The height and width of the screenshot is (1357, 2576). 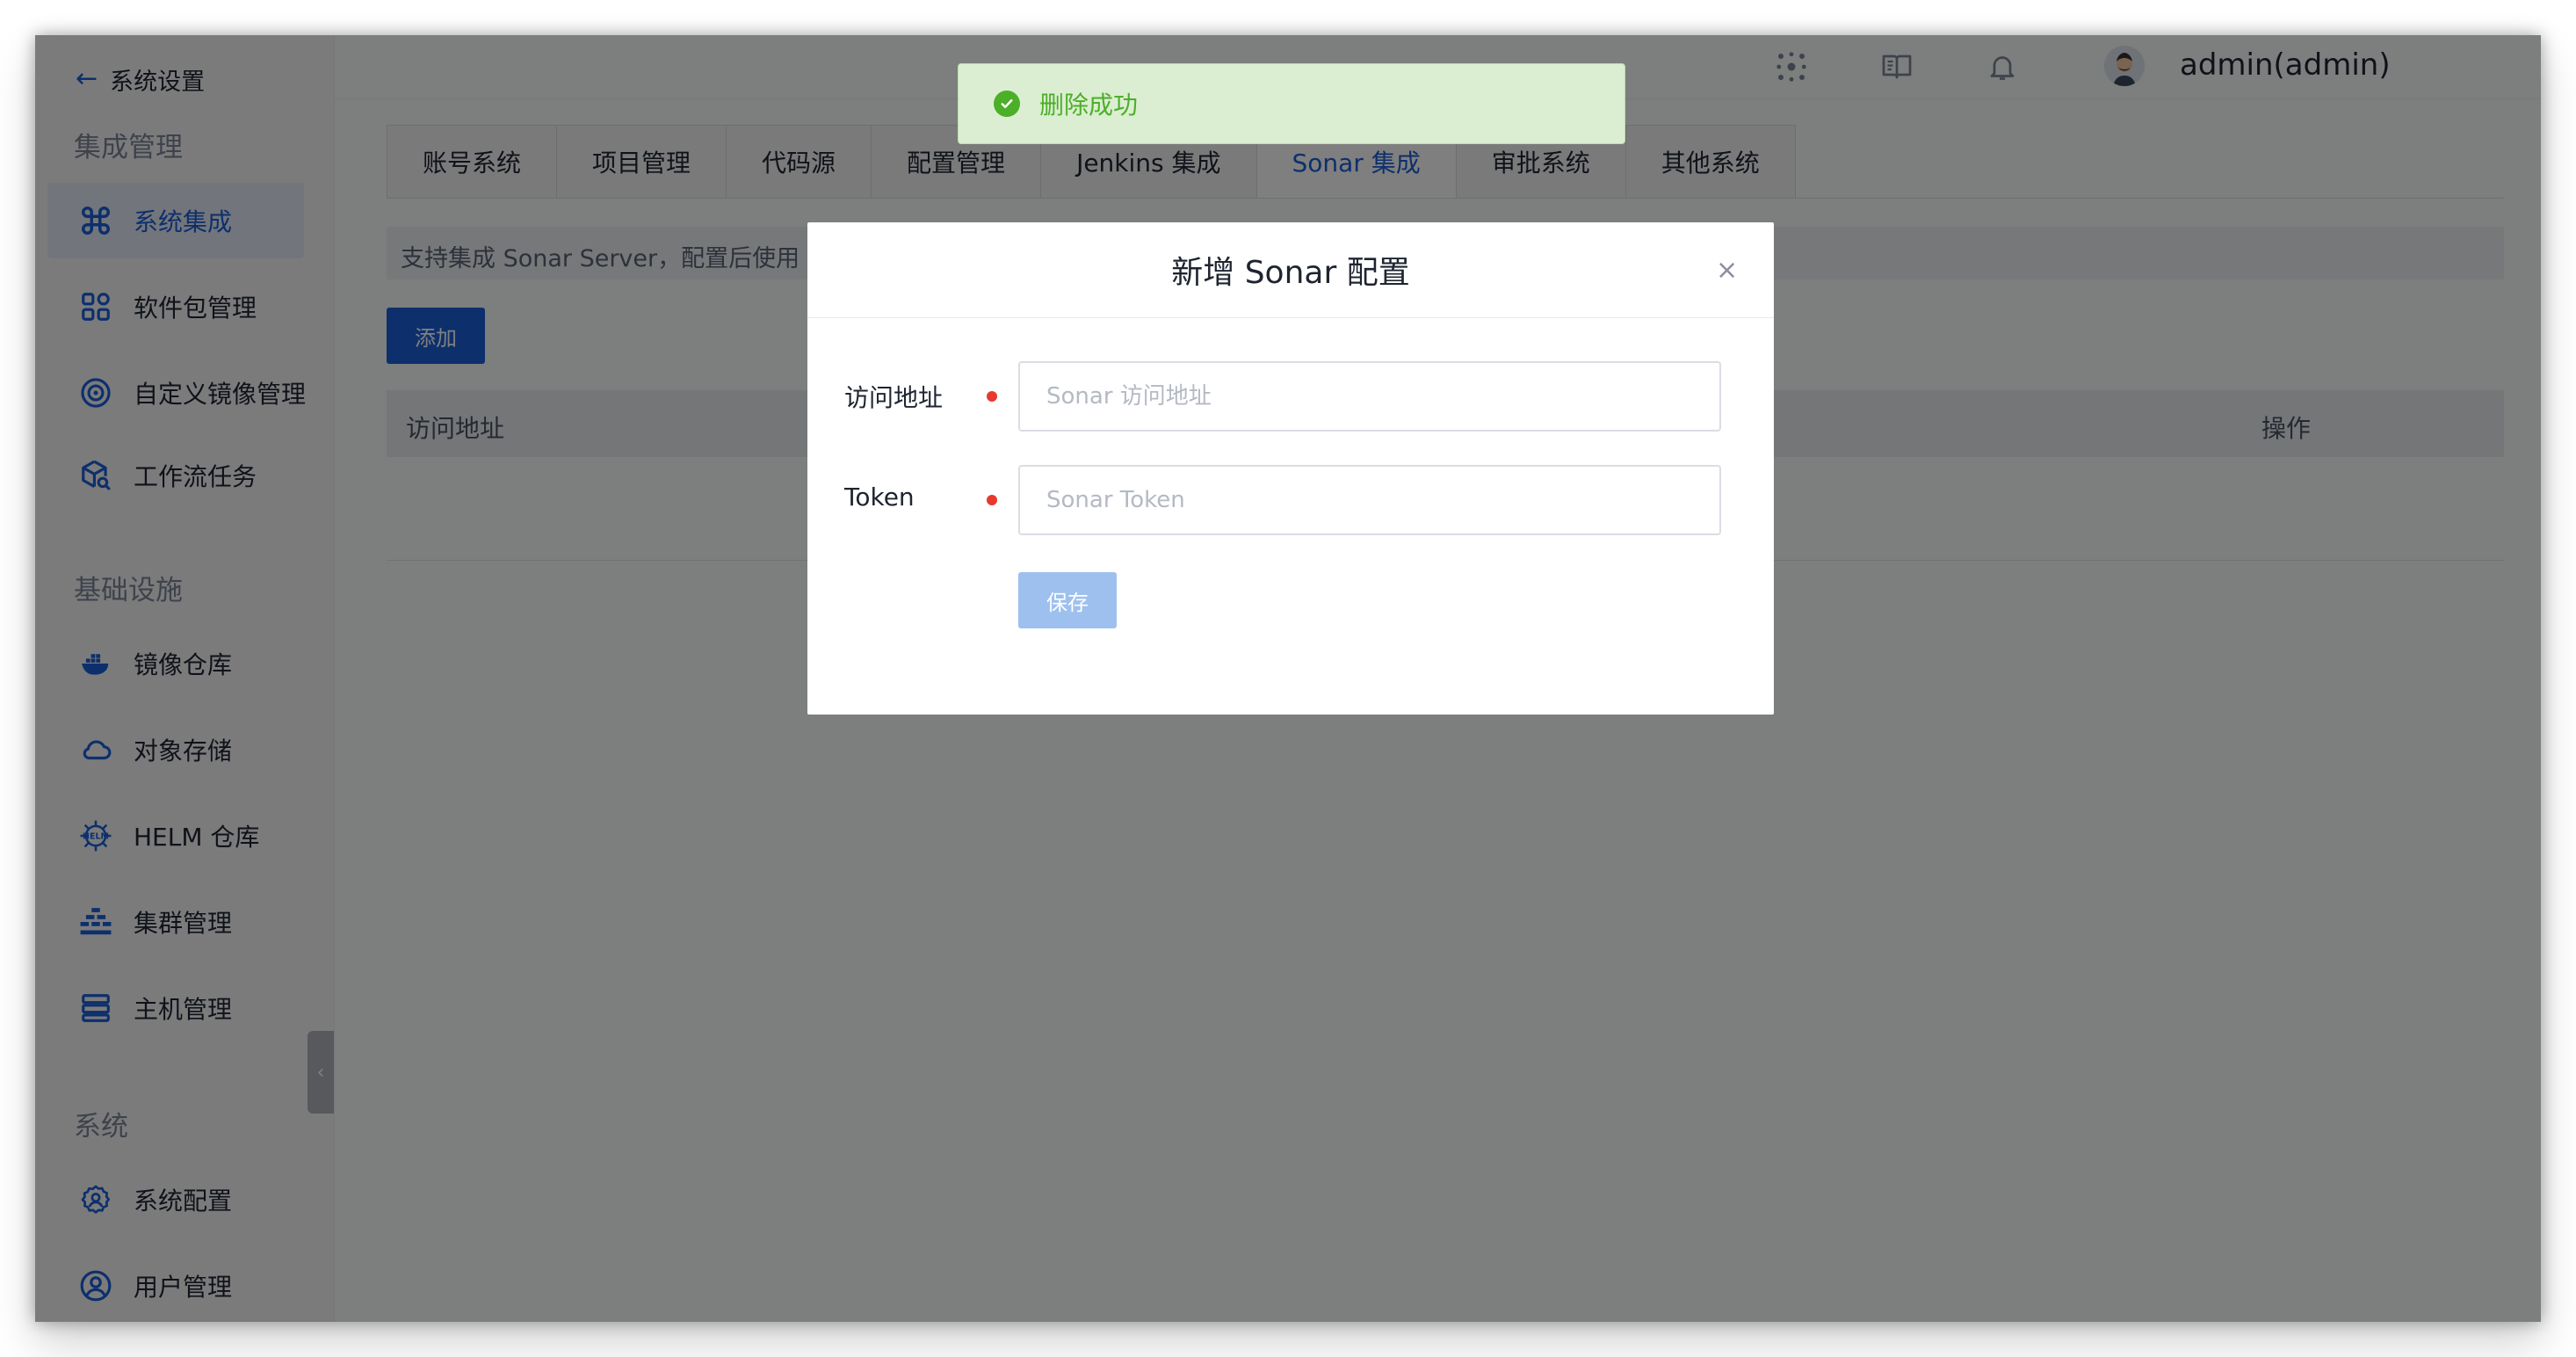 I want to click on dialog-header: 新增 Sonar 配置 ×, so click(x=1290, y=270).